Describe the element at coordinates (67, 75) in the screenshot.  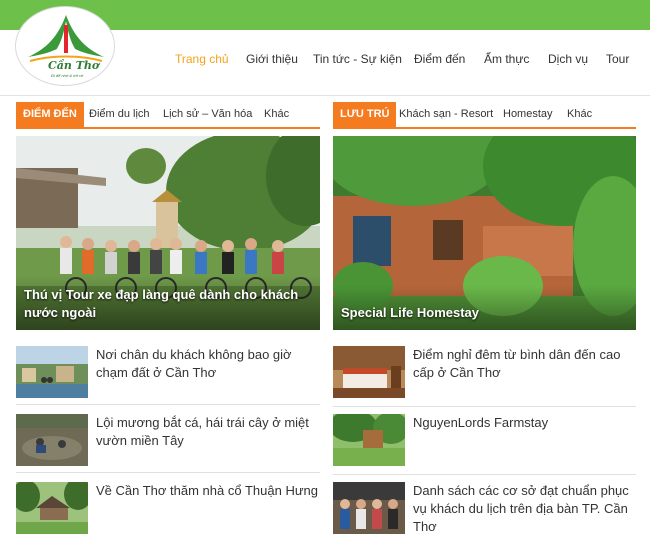
I see `logo-slogan: Đi để nhớ & trở về` at that location.